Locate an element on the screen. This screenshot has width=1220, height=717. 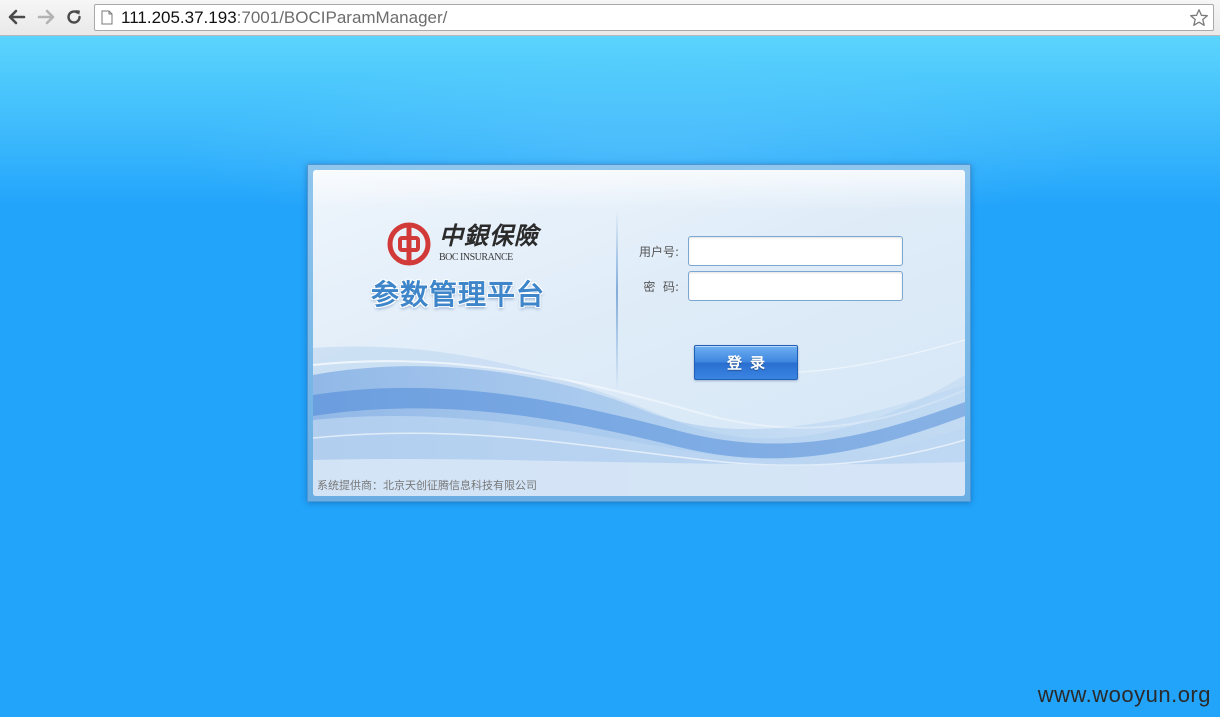
platform-title: 参数管理平台 is located at coordinates (458, 294).